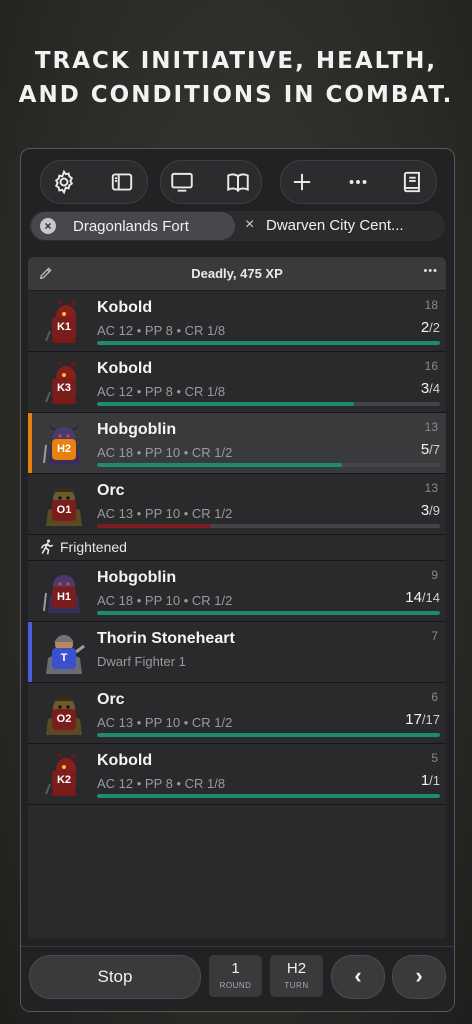  What do you see at coordinates (211, 182) in the screenshot?
I see `toolbar-group-middle` at bounding box center [211, 182].